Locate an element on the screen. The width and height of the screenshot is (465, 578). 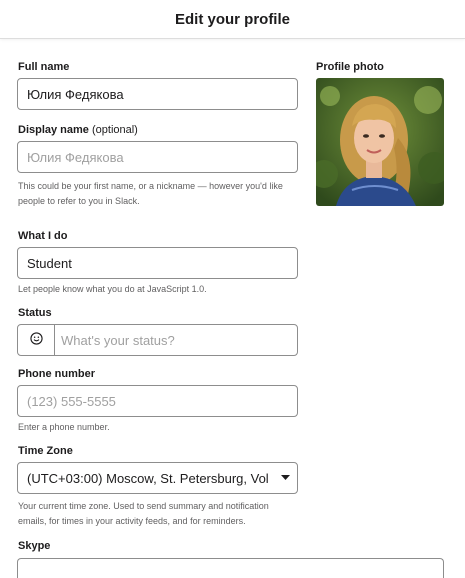
phone-input: (123) 555-5555 is located at coordinates (157, 401).